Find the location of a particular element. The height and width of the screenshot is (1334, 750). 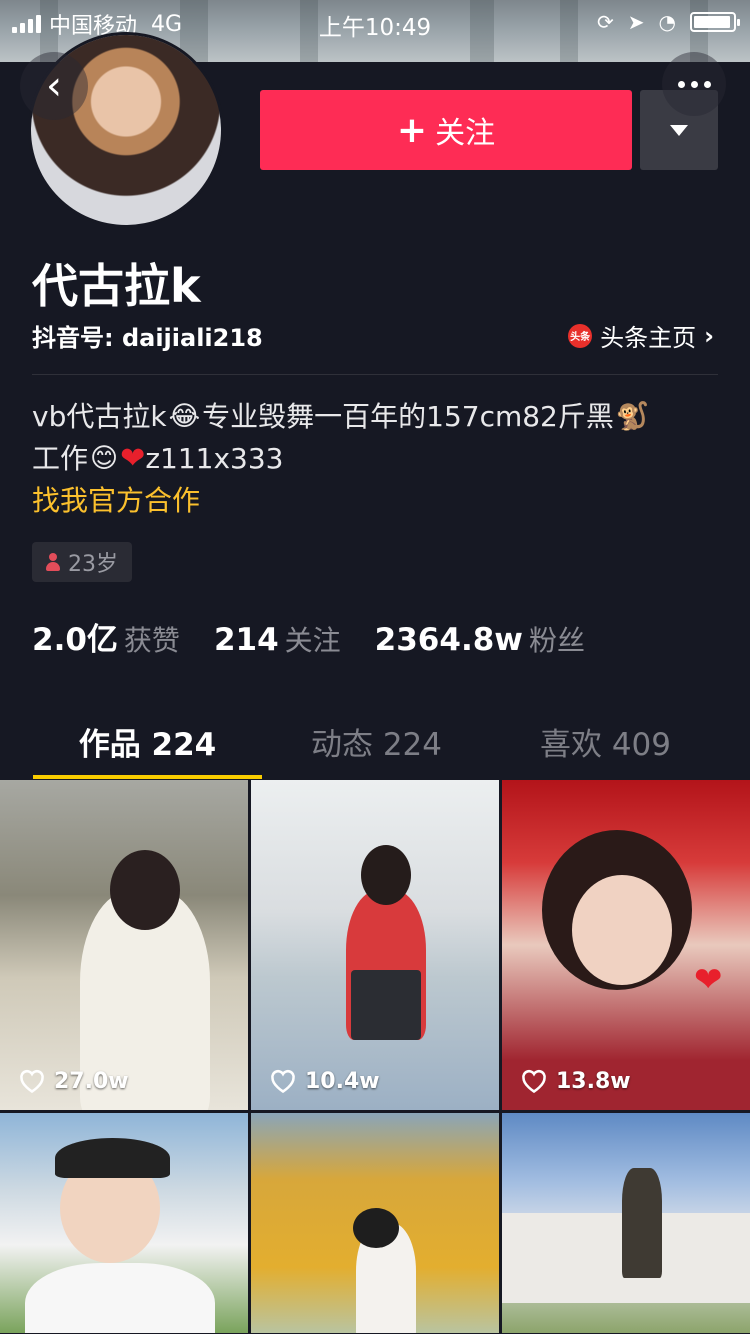

monkey-emoji-icon: 🐒 is located at coordinates (632, 416).